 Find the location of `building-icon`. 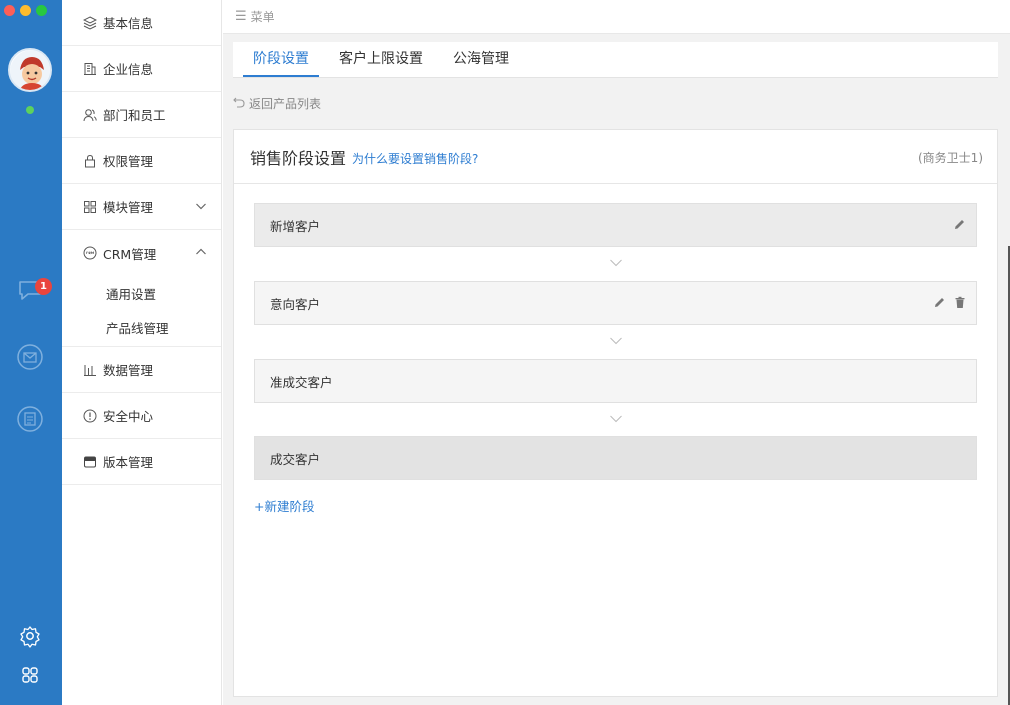

building-icon is located at coordinates (90, 69).